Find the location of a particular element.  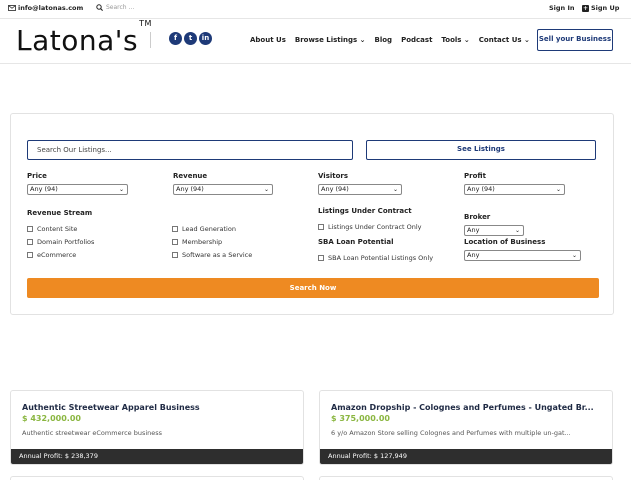

top-utility-bar: info@latonas.com Sign In + Sign Up is located at coordinates (315, 9).